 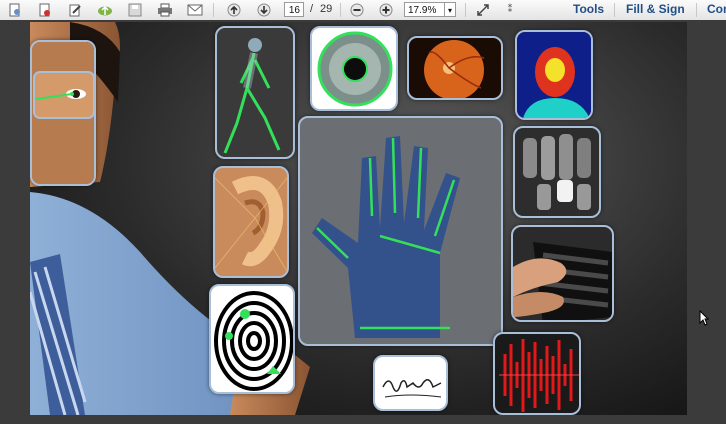 I want to click on thermal-face-tile, so click(x=554, y=75).